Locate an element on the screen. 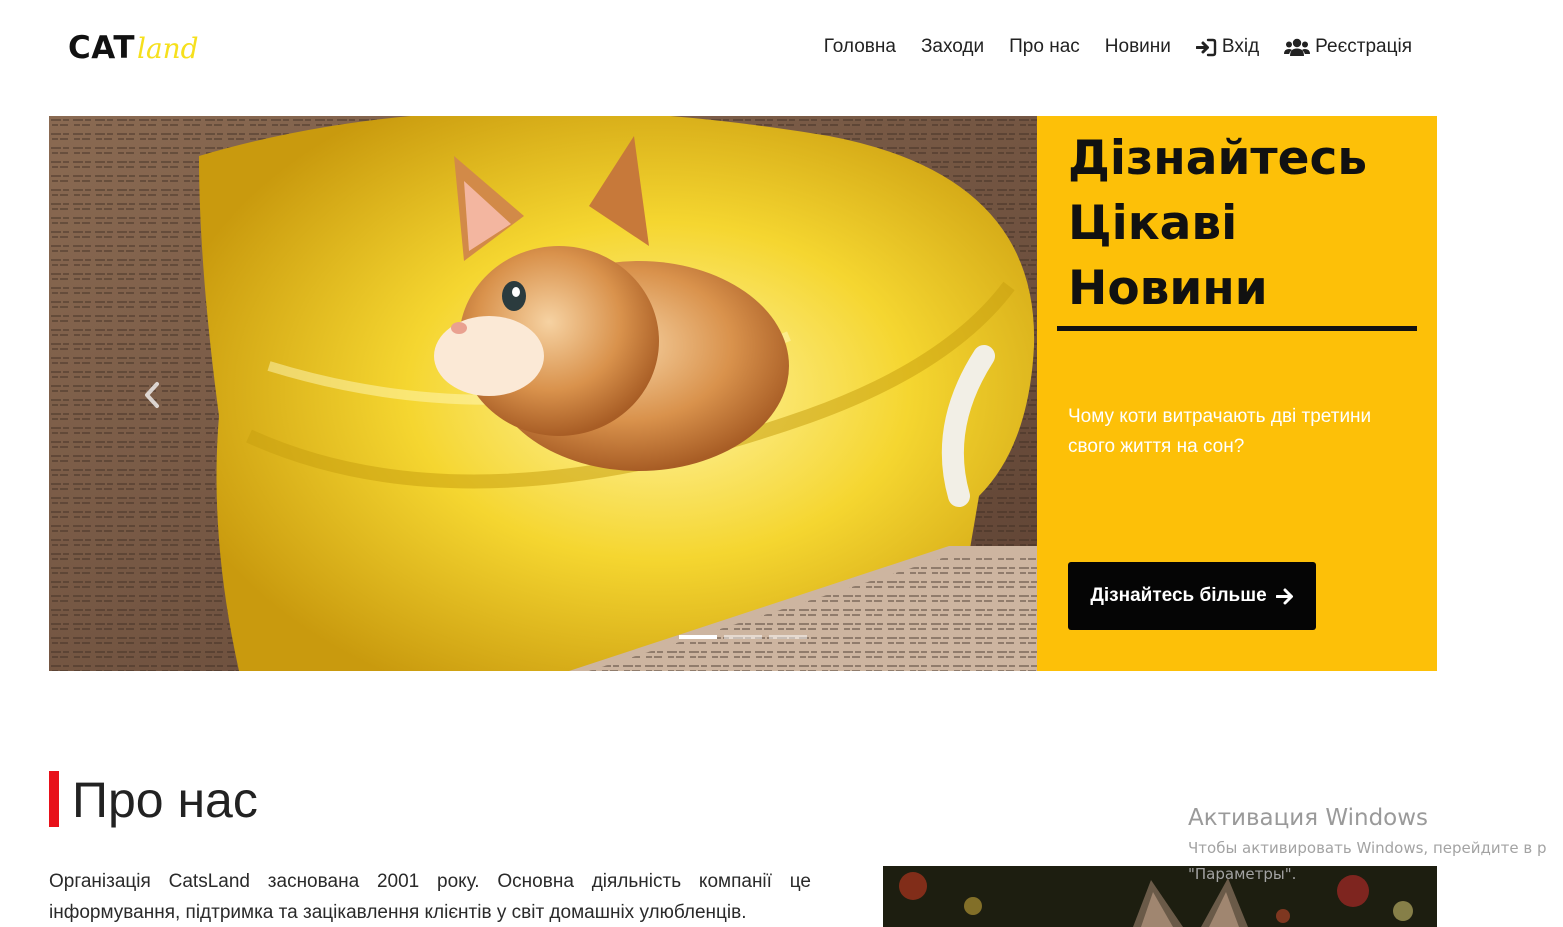  chevron-left-icon is located at coordinates (152, 395).